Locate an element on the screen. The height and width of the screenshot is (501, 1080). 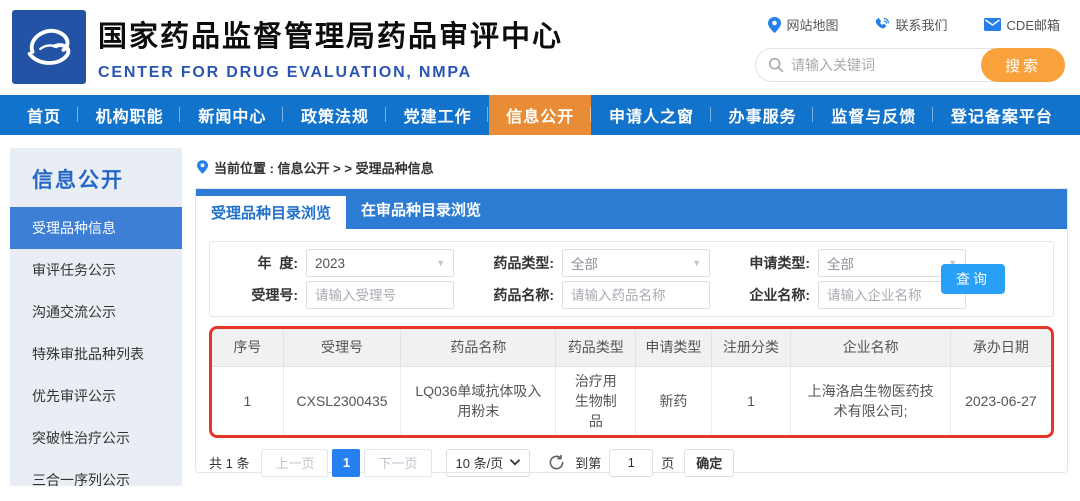
page-size-select: 10 条/页 is located at coordinates (488, 462).